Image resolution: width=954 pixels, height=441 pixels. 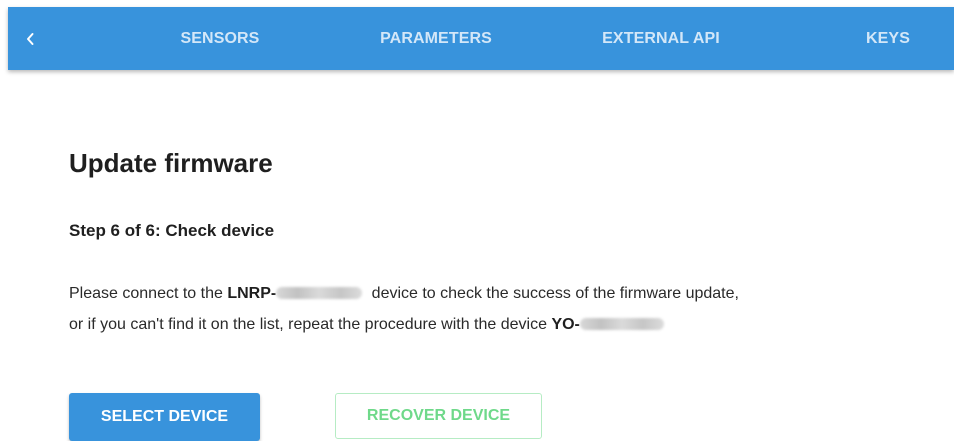 What do you see at coordinates (565, 324) in the screenshot?
I see `device-2-prefix: YO-` at bounding box center [565, 324].